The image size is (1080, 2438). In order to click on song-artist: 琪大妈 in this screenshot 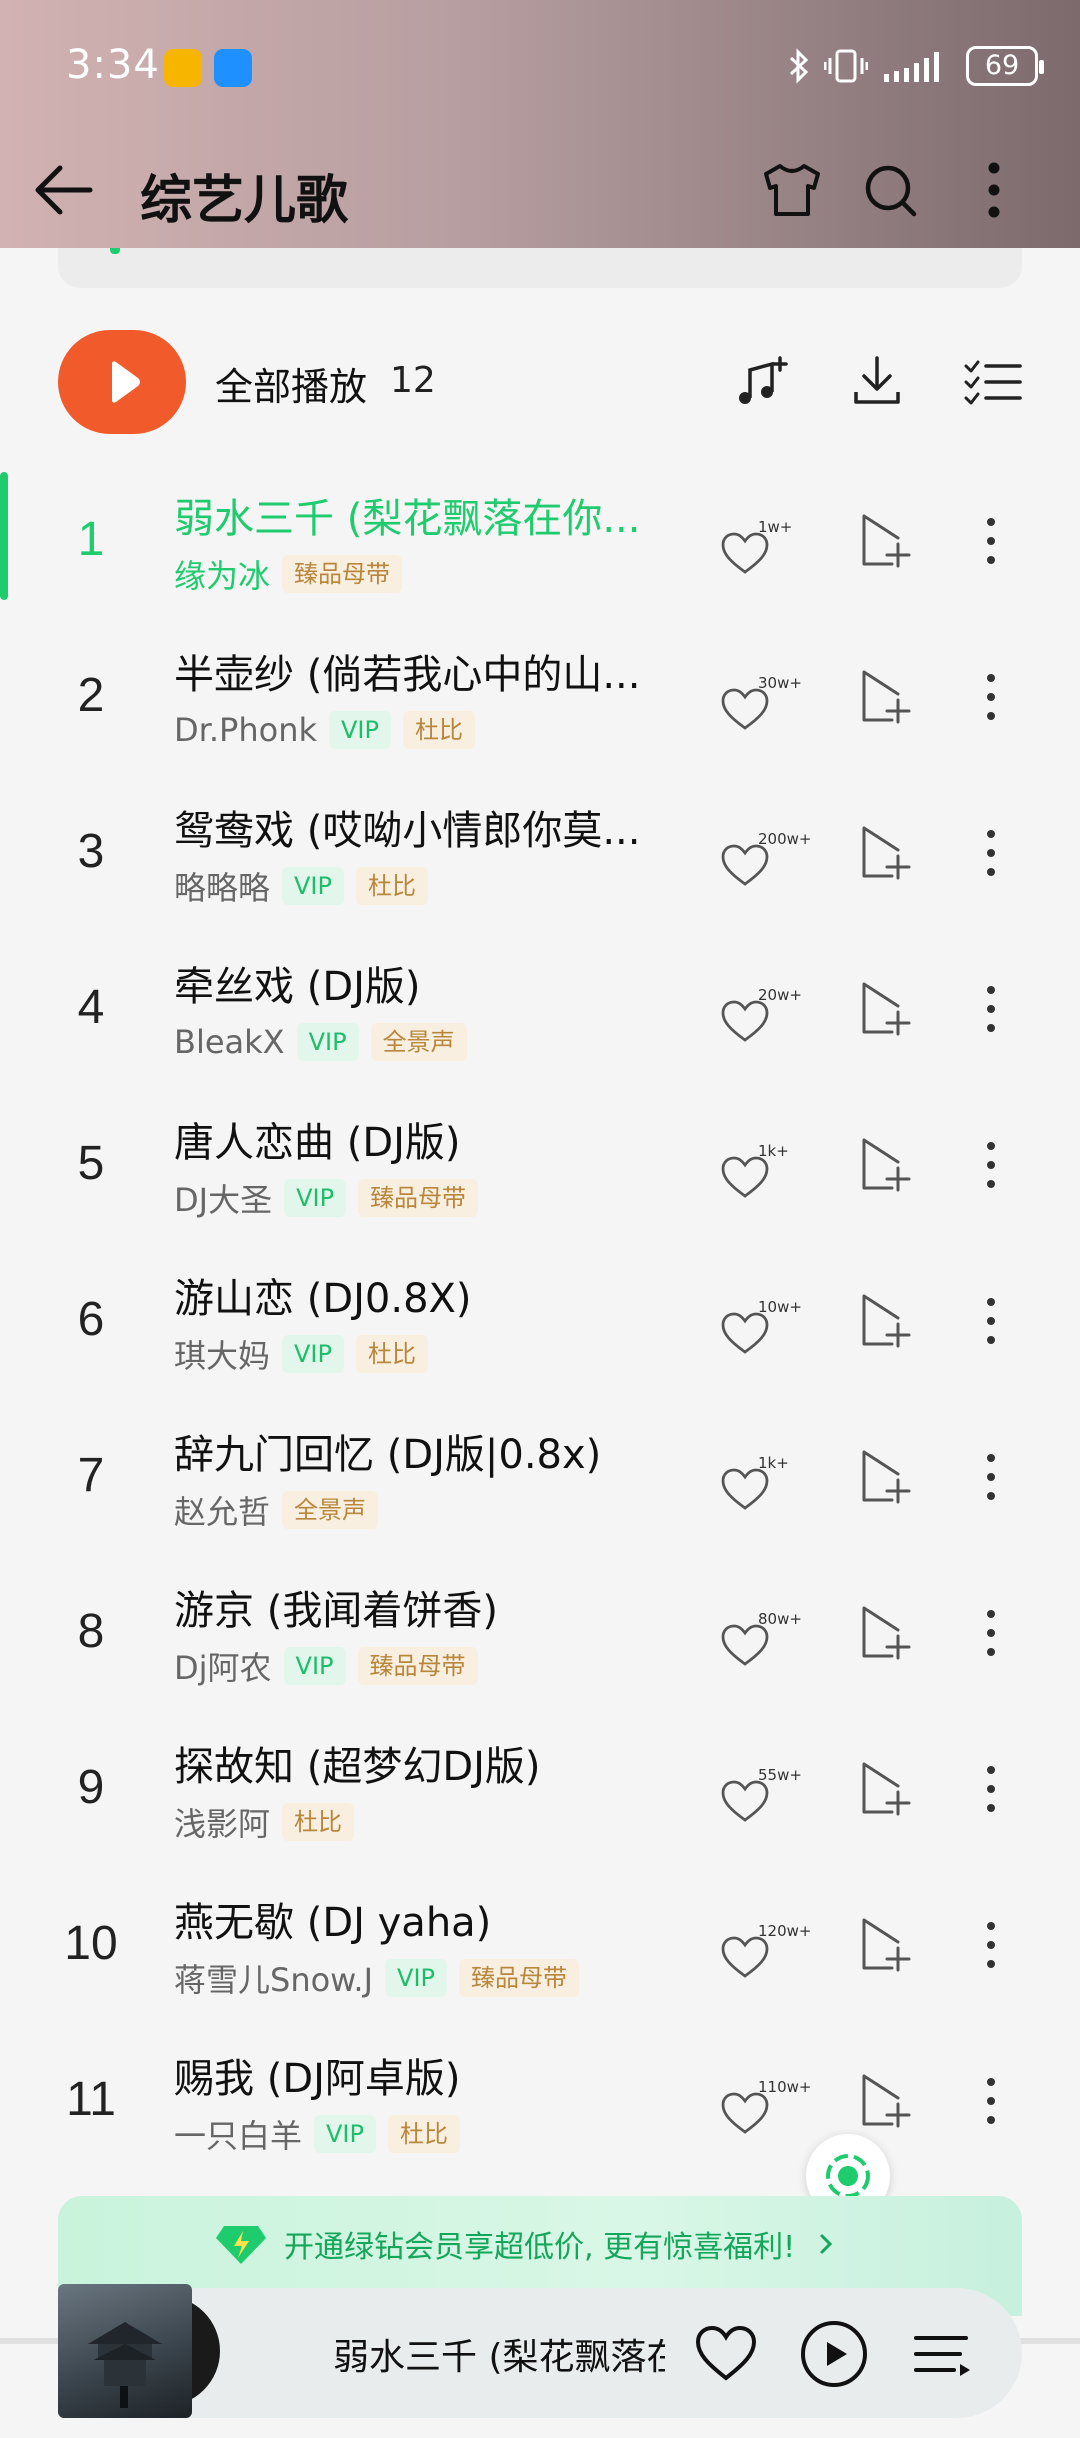, I will do `click(222, 1354)`.